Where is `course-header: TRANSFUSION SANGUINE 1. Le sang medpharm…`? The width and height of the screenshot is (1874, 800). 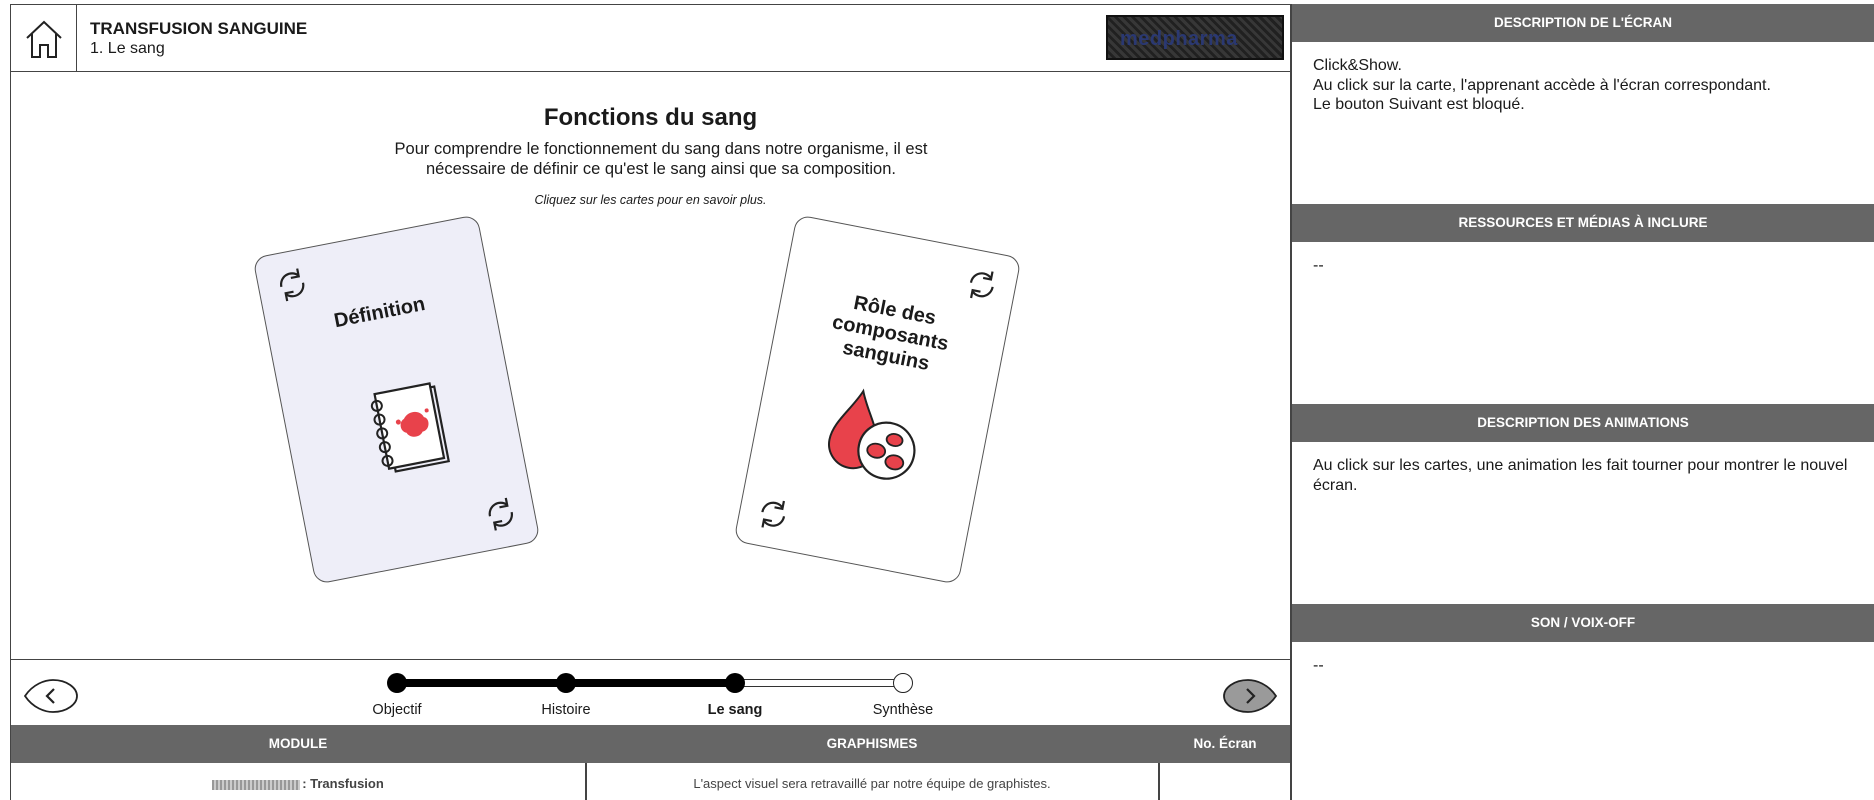
course-header: TRANSFUSION SANGUINE 1. Le sang medpharm… is located at coordinates (650, 38).